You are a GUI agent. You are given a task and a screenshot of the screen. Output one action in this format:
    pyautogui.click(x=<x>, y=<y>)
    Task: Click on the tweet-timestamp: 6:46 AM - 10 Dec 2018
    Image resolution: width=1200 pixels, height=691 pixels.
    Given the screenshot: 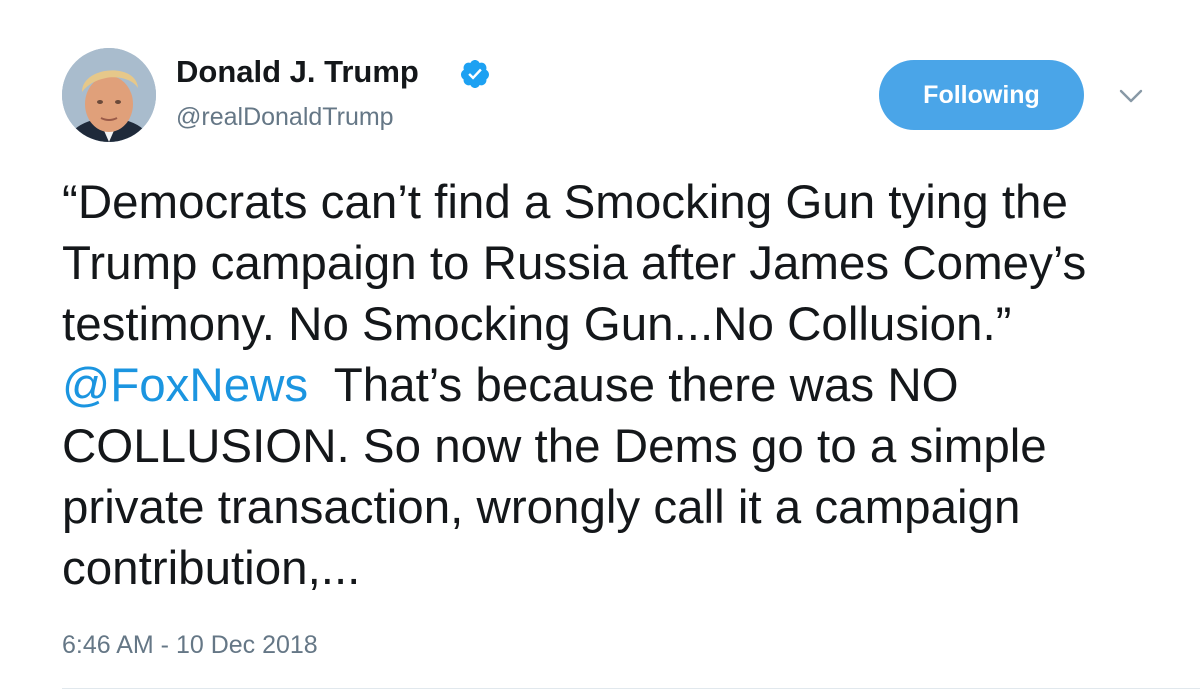 What is the action you would take?
    pyautogui.click(x=190, y=645)
    